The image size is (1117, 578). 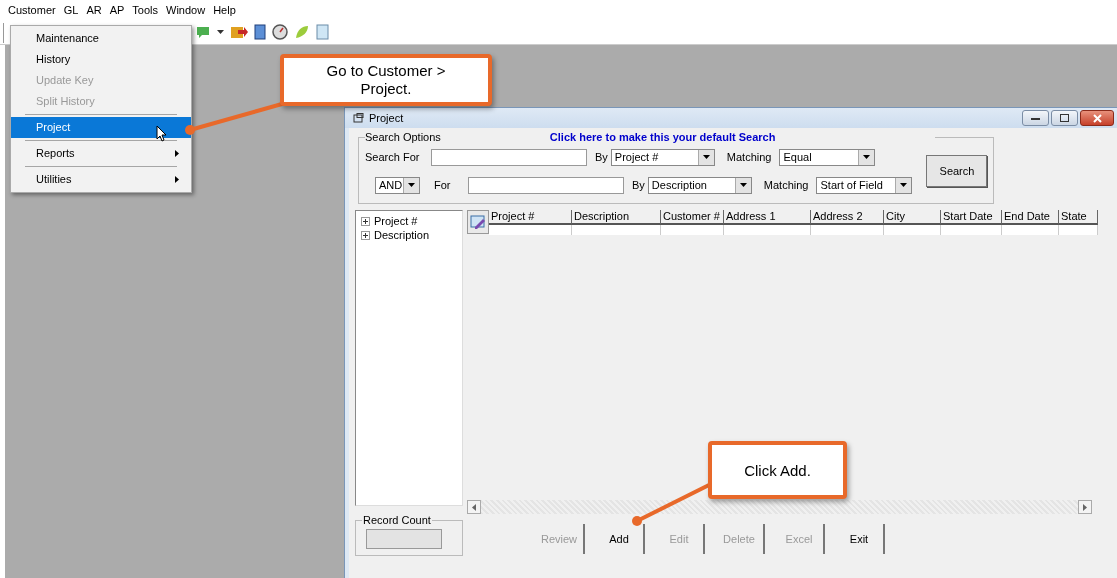 I want to click on scroll-right-icon, so click(x=1085, y=507).